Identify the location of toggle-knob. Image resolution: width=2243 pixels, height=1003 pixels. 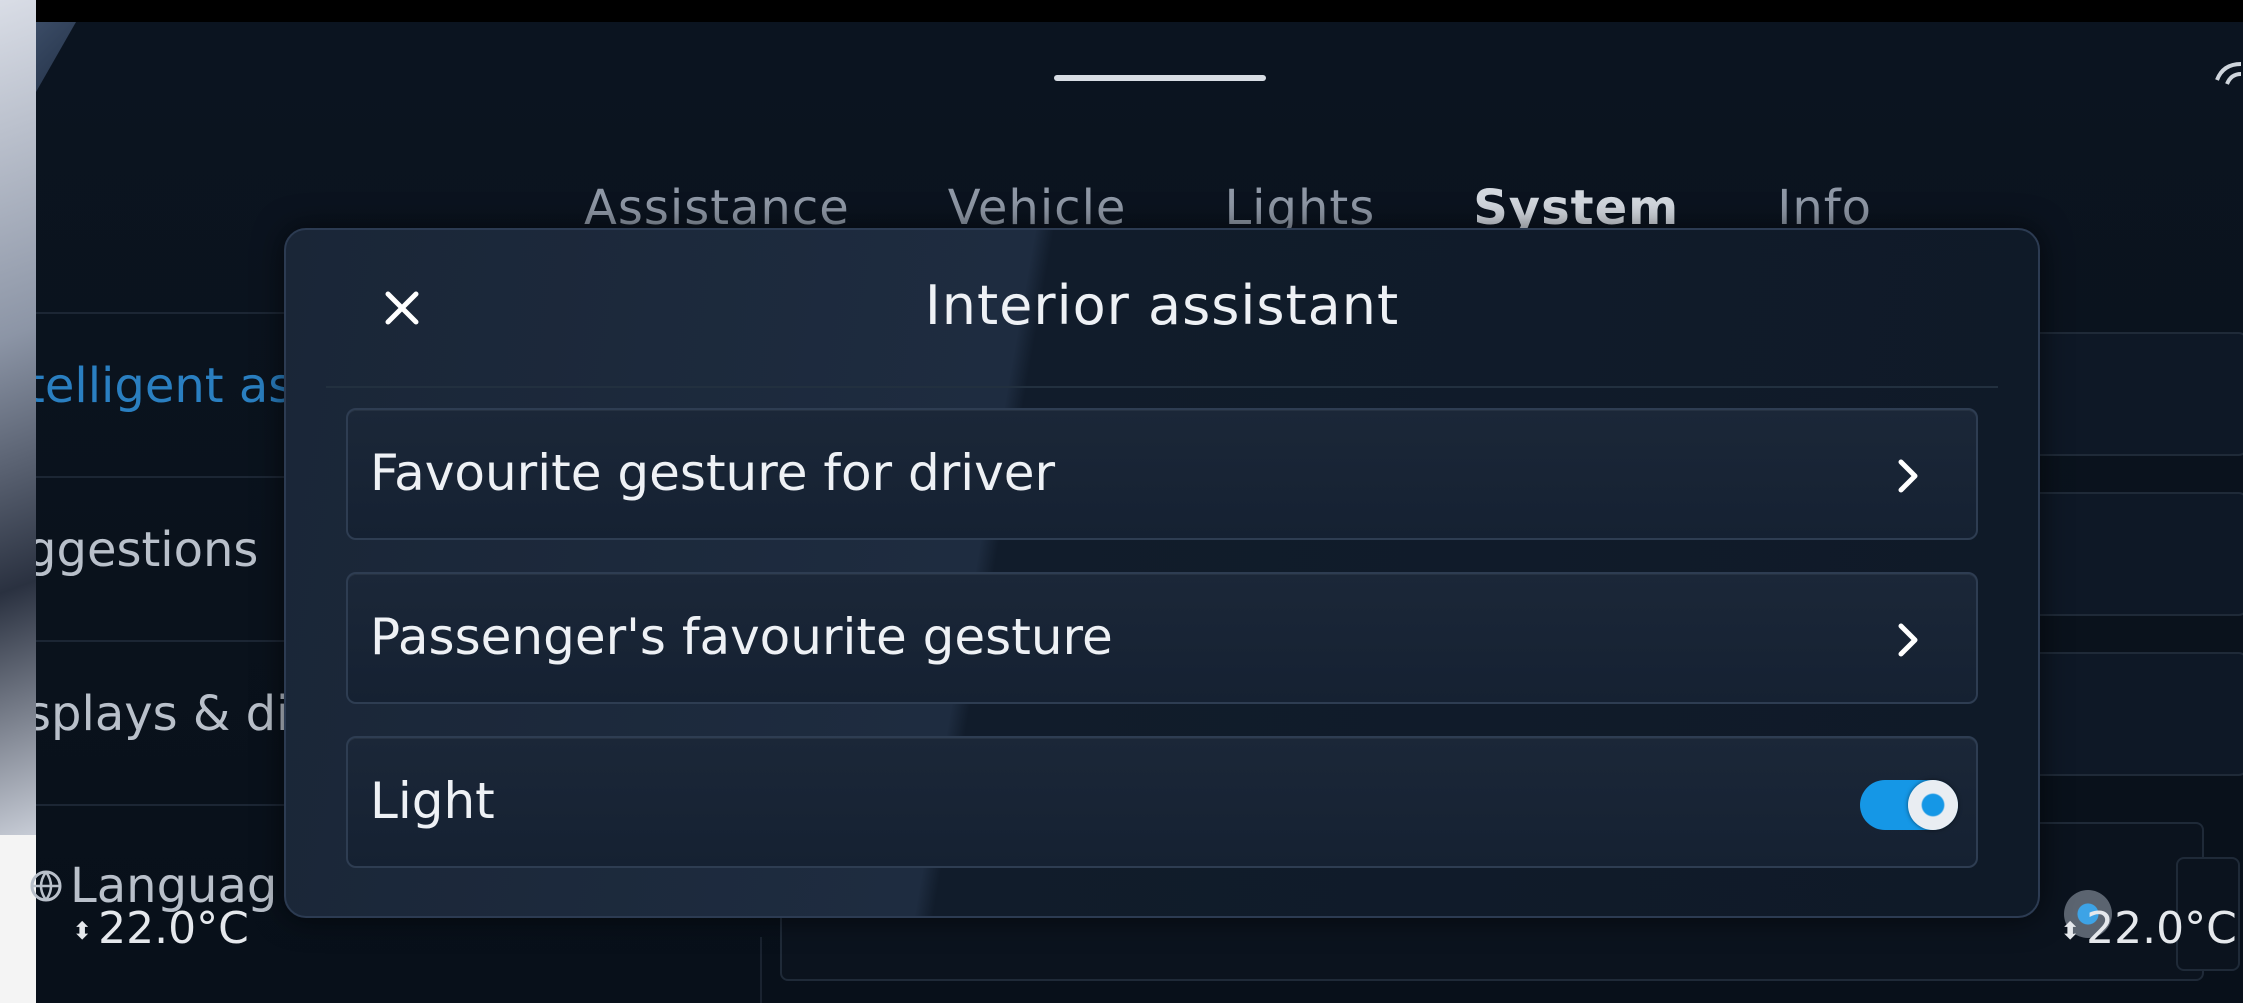
(1933, 805).